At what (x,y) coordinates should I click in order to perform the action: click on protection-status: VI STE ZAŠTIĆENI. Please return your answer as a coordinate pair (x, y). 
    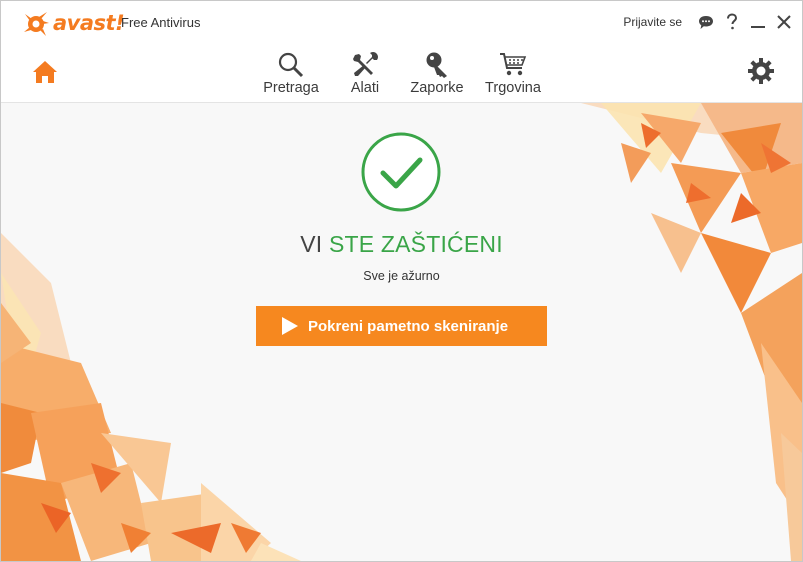
    Looking at the image, I should click on (401, 244).